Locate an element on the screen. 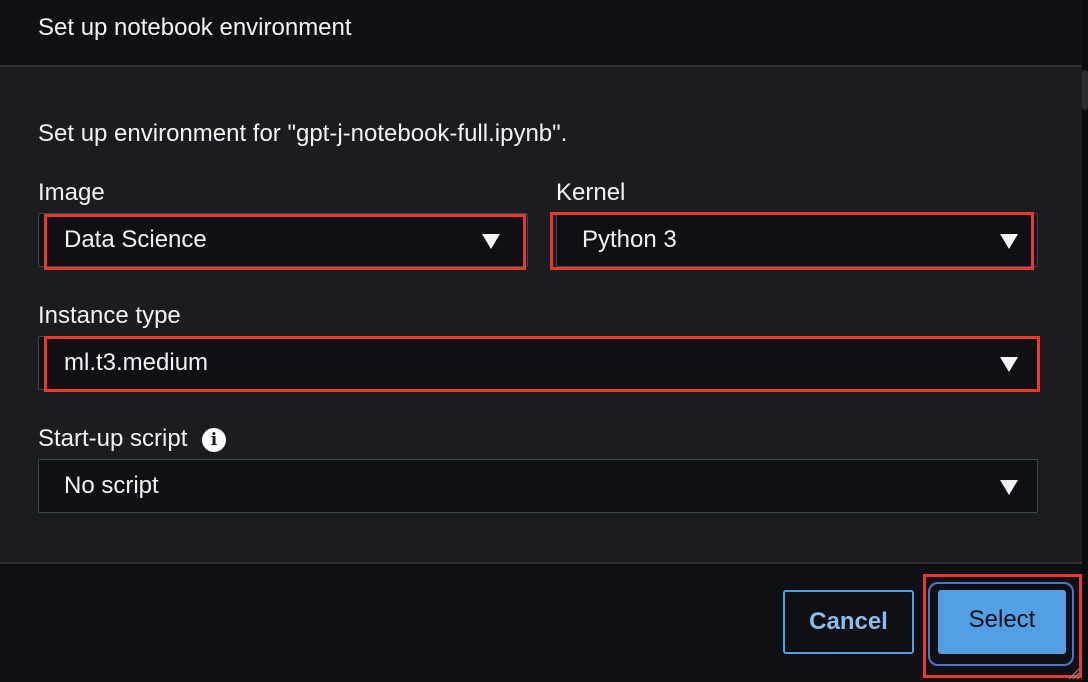 The image size is (1088, 682). scrollbar-thumb is located at coordinates (1085, 90).